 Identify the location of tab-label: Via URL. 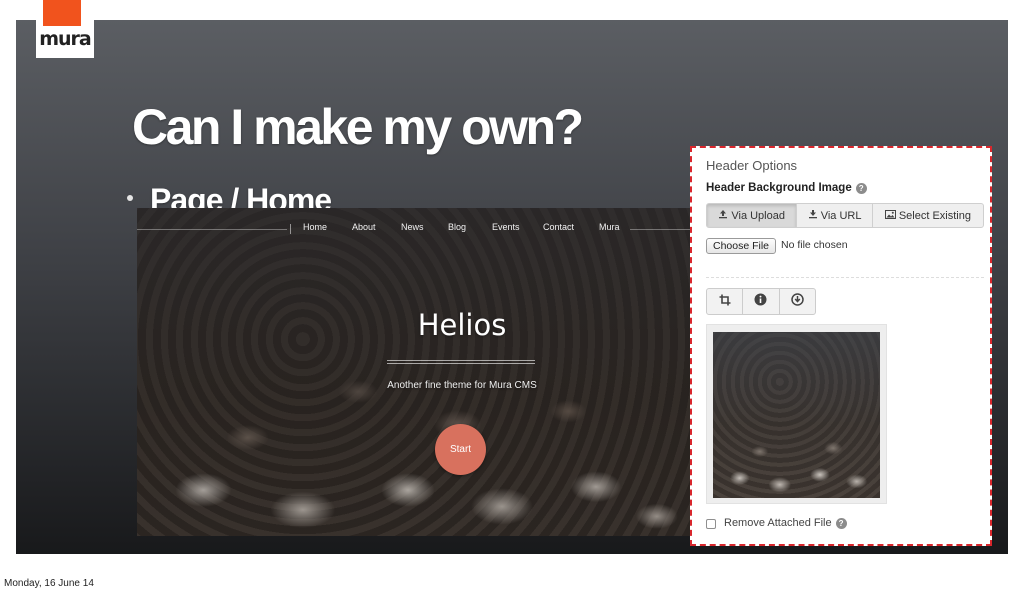
(841, 215).